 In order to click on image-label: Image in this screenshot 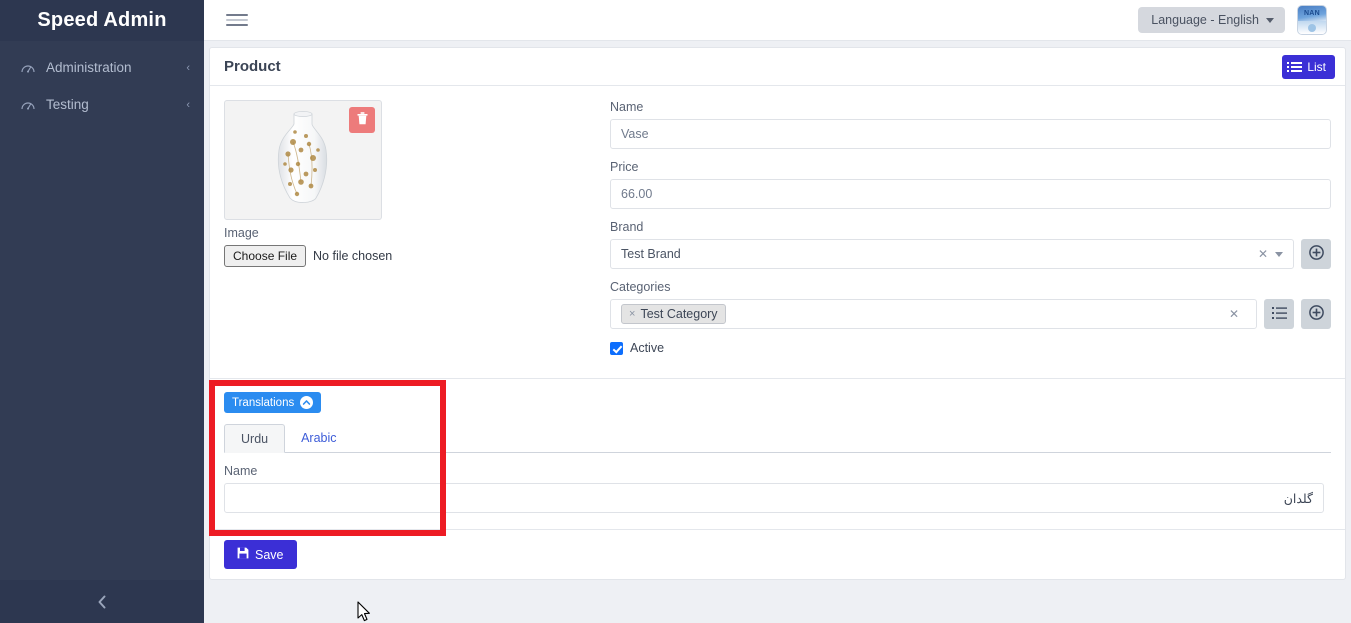, I will do `click(241, 233)`.